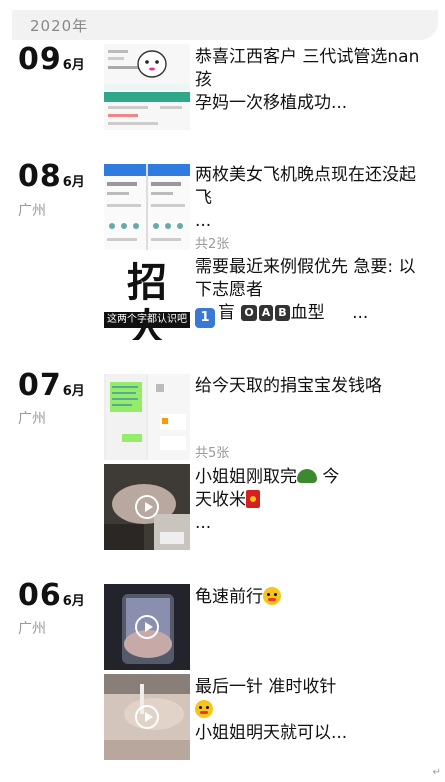 This screenshot has height=782, width=445. What do you see at coordinates (147, 300) in the screenshot?
I see `recruit-big-text: 招 人` at bounding box center [147, 300].